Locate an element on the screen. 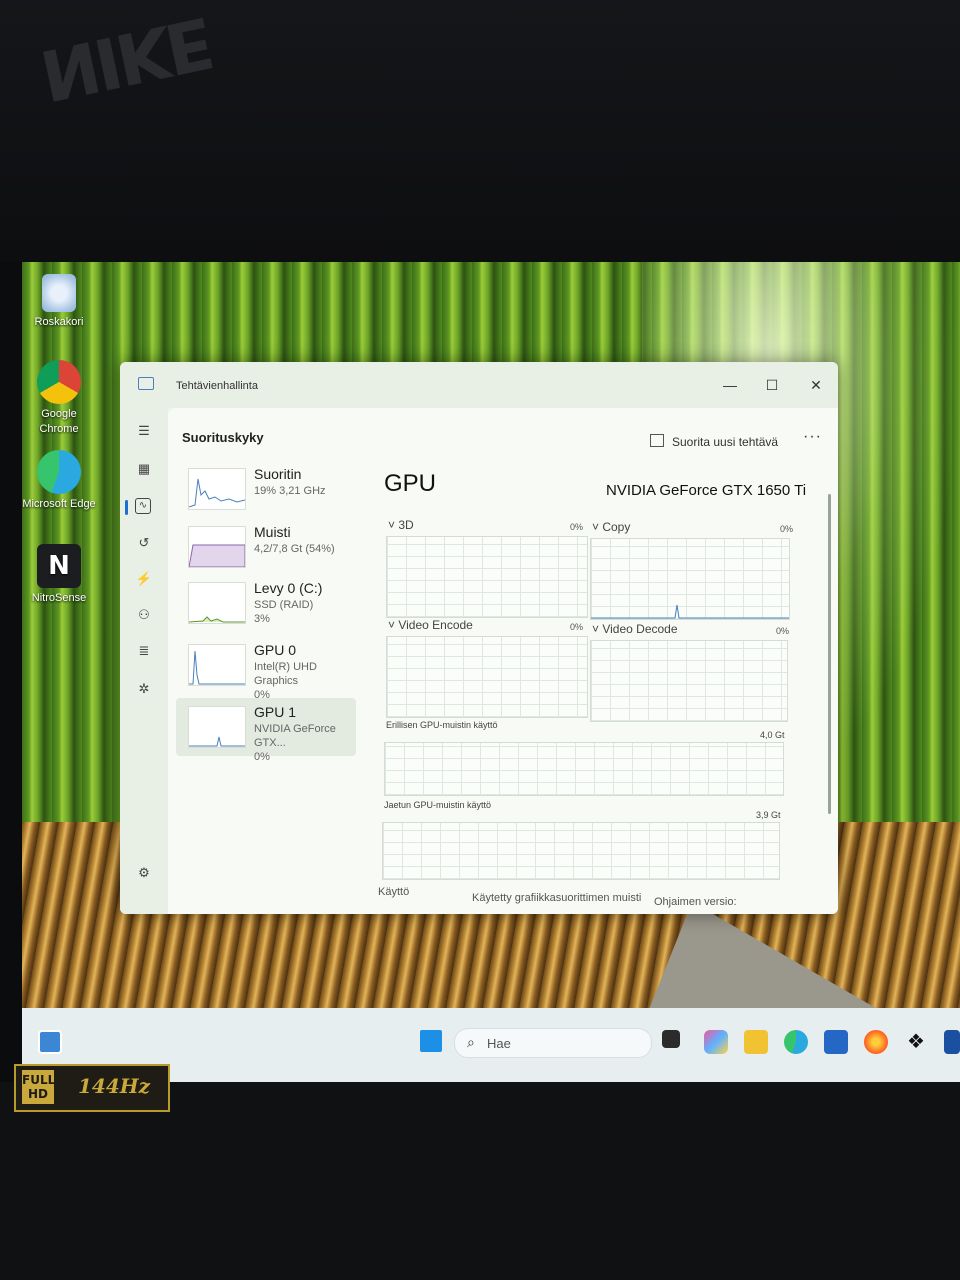  more-options-button: ··· is located at coordinates (812, 437).